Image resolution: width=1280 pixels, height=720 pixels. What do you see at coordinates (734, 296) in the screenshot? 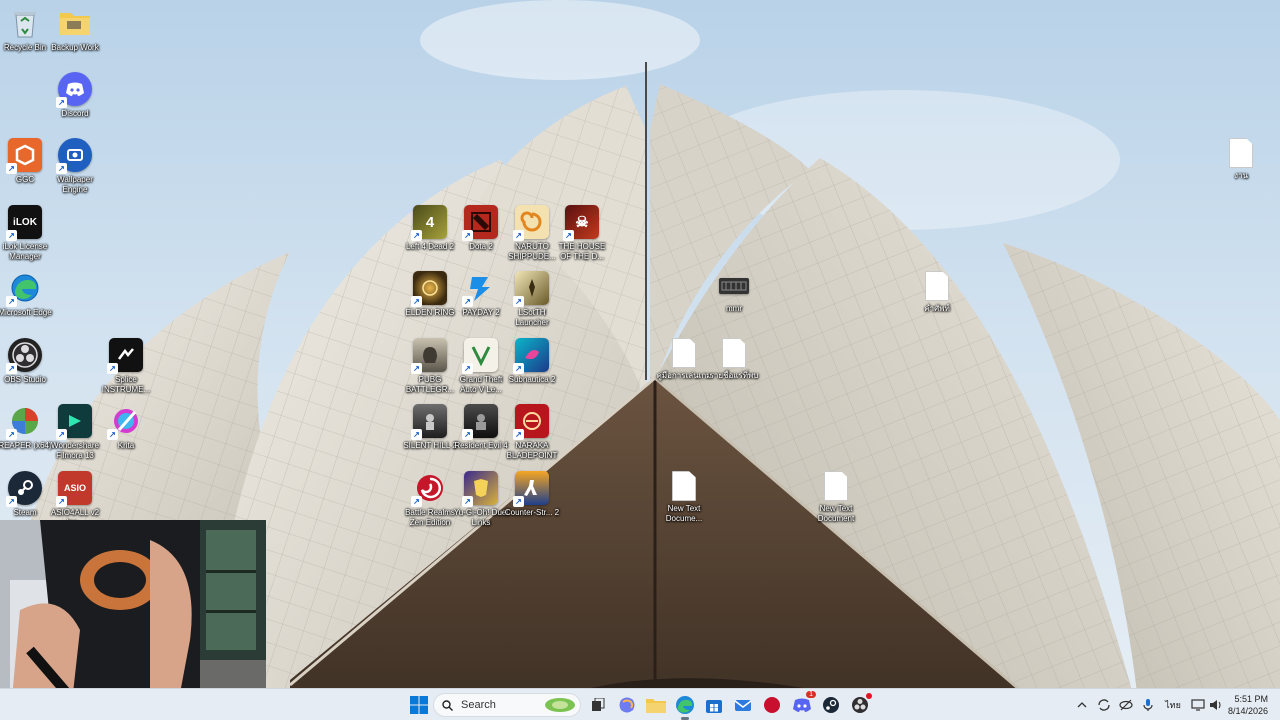
I see `desktop-icon-mmr: mmr` at bounding box center [734, 296].